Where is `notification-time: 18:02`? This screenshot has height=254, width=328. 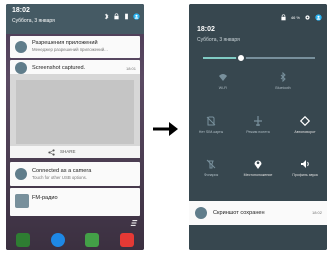 notification-time: 18:02 is located at coordinates (316, 212).